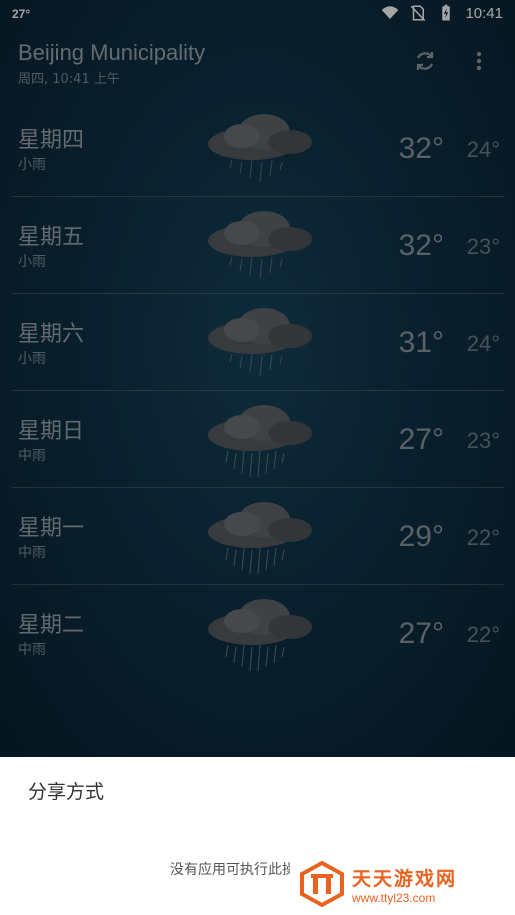  I want to click on wifi-icon, so click(390, 12).